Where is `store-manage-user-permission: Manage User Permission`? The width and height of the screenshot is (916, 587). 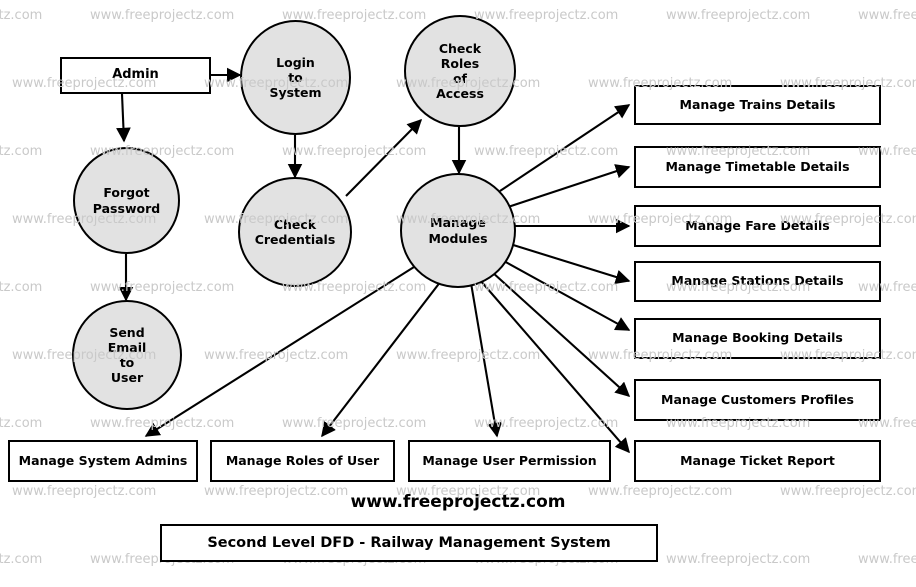
store-manage-user-permission: Manage User Permission is located at coordinates (509, 461).